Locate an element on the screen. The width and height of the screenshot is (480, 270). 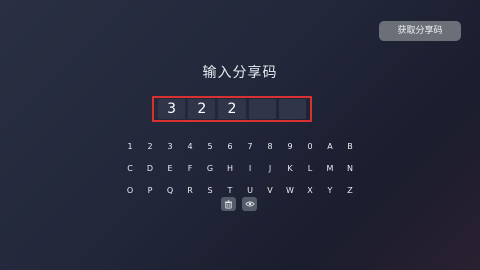
key-r: R is located at coordinates (190, 191).